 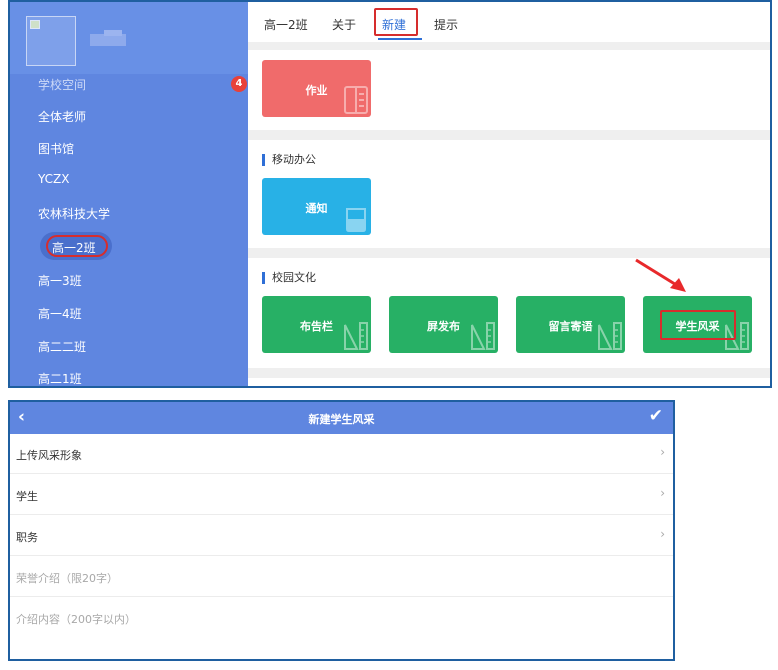 I want to click on intro-content-textarea: 介绍内容（200字以内）, so click(x=341, y=628).